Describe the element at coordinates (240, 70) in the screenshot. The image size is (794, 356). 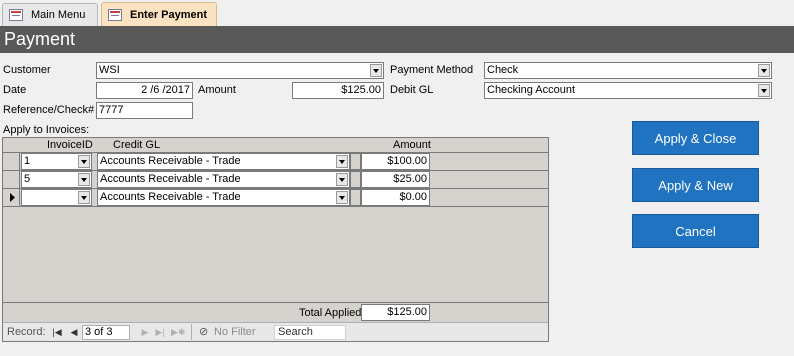
I see `customer-combo: WSI` at that location.